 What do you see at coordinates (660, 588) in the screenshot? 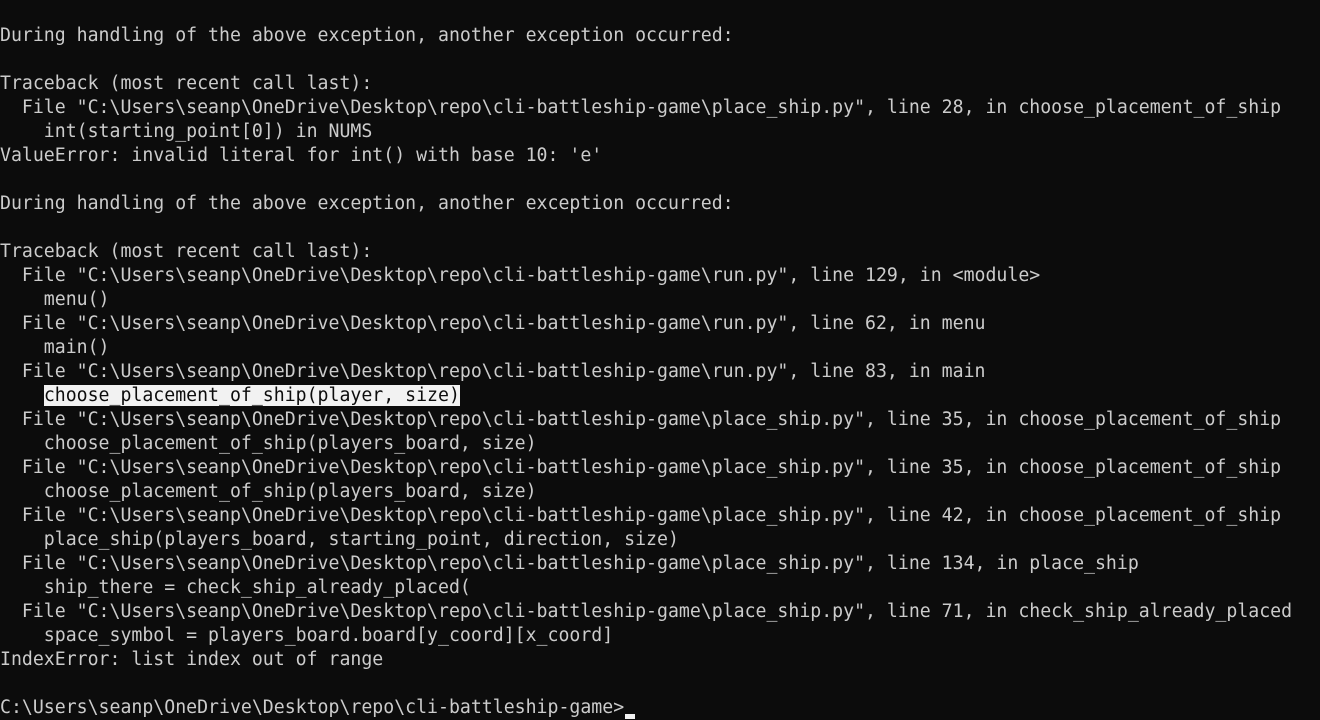
I see `output-line: ship_there = check_ship_already_placed(` at bounding box center [660, 588].